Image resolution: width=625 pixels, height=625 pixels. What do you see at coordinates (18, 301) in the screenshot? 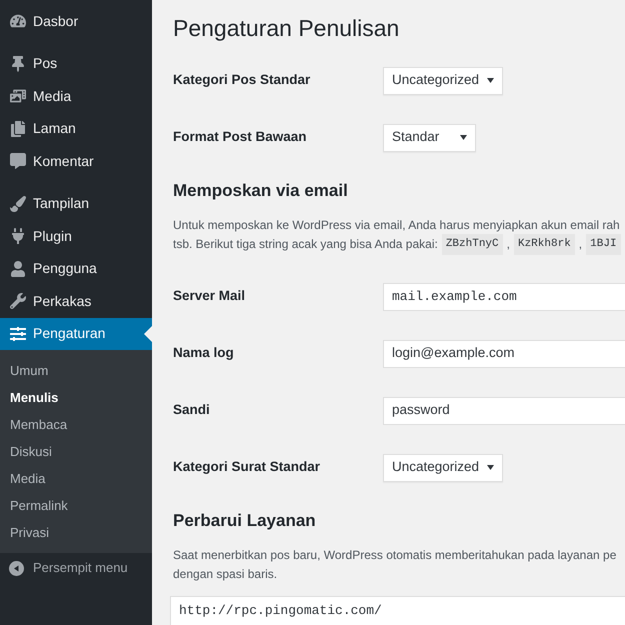
I see `wrench-icon` at bounding box center [18, 301].